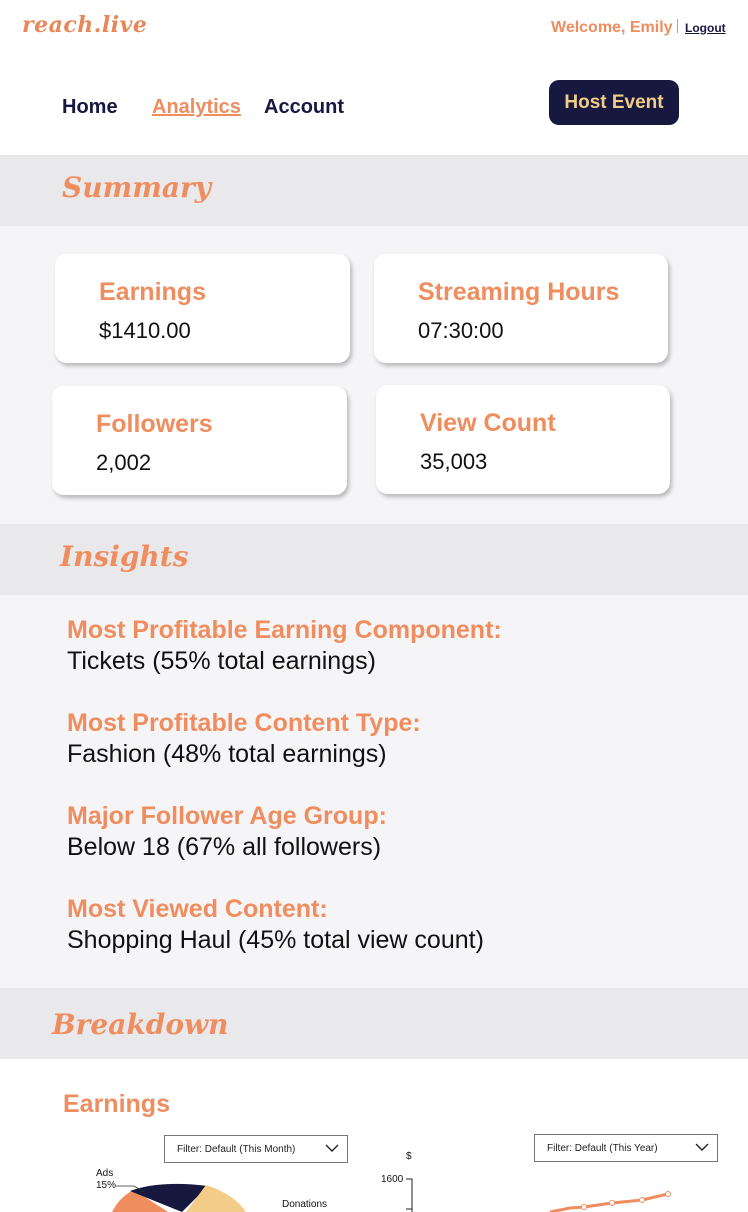 This screenshot has width=748, height=1212. Describe the element at coordinates (705, 28) in the screenshot. I see `logout-link: Logout` at that location.